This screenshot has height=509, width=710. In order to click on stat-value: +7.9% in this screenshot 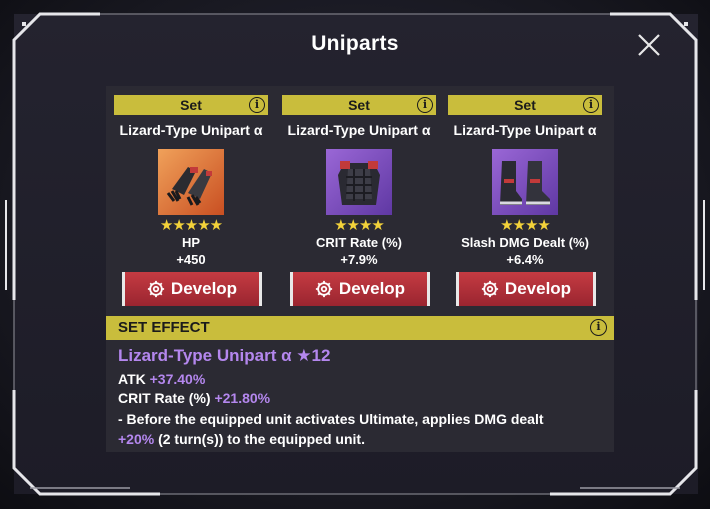, I will do `click(359, 259)`.